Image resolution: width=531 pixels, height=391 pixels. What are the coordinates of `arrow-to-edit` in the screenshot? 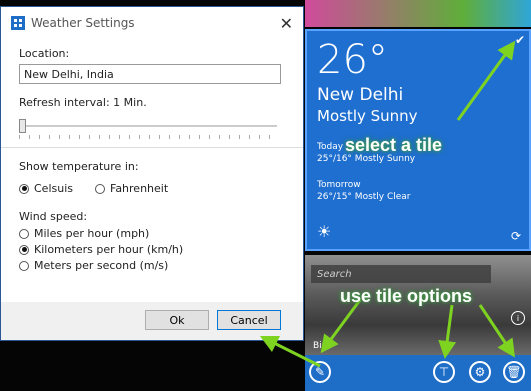 It's located at (290, 351).